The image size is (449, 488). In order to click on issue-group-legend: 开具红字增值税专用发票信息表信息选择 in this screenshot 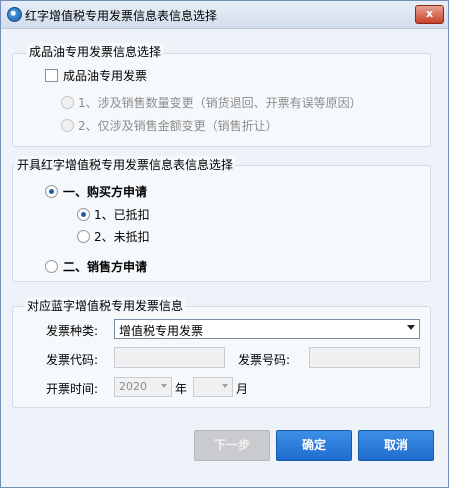, I will do `click(125, 164)`.